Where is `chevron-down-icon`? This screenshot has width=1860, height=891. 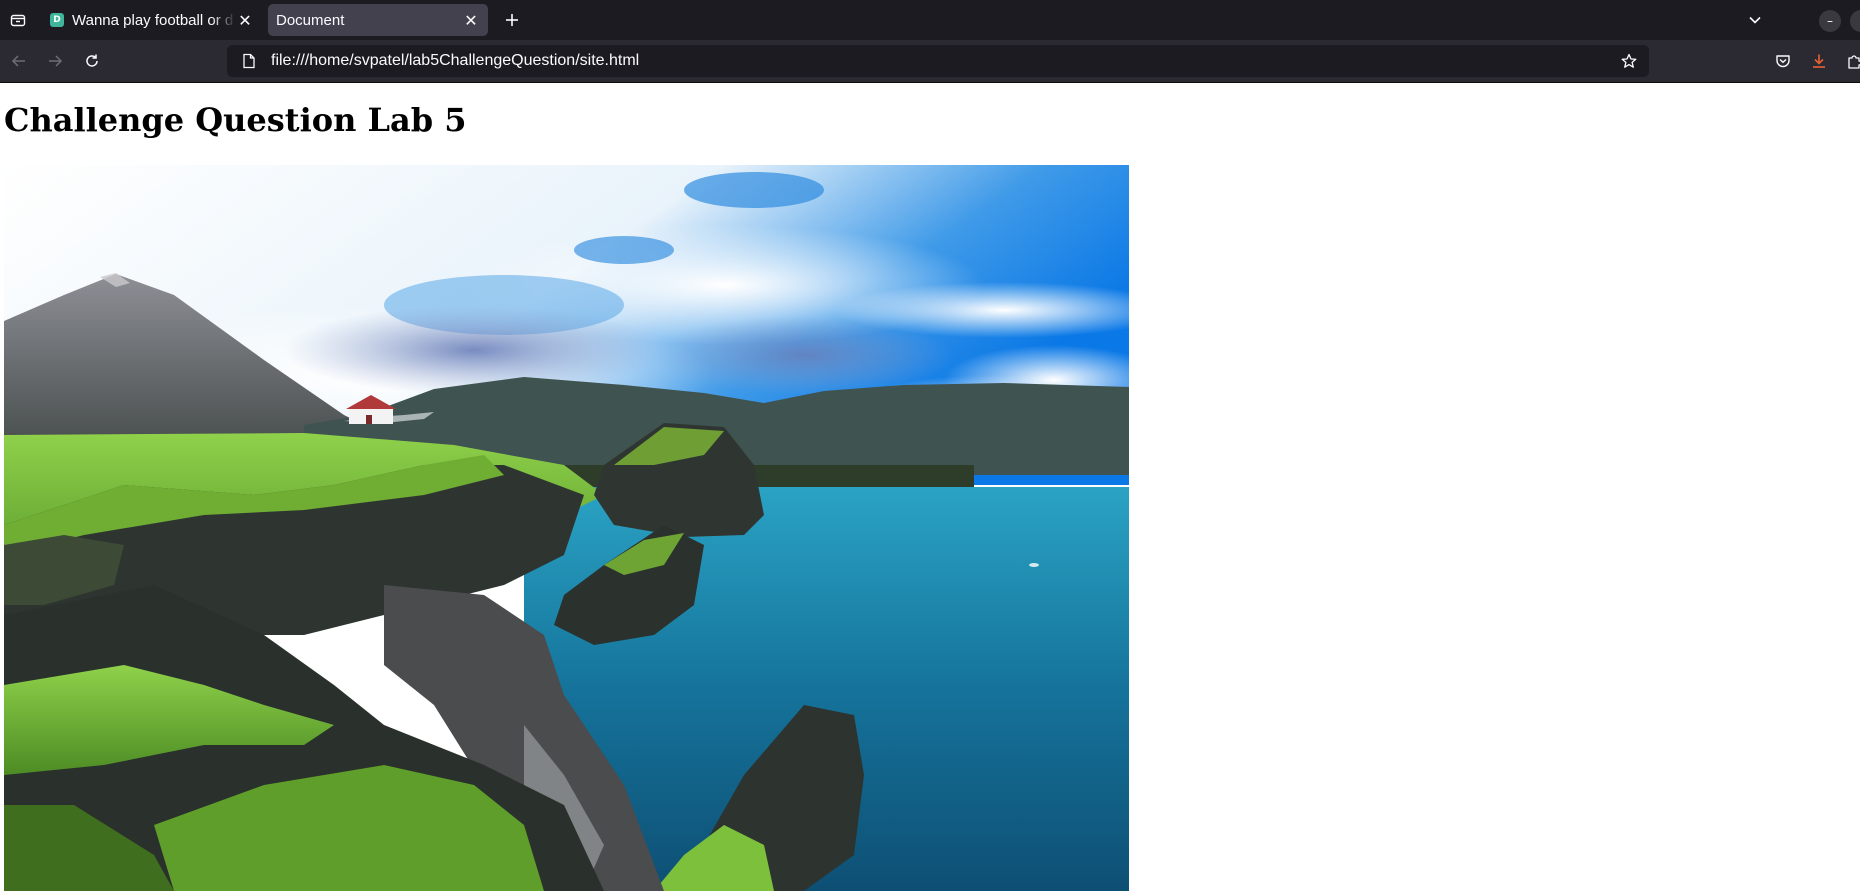
chevron-down-icon is located at coordinates (1755, 20).